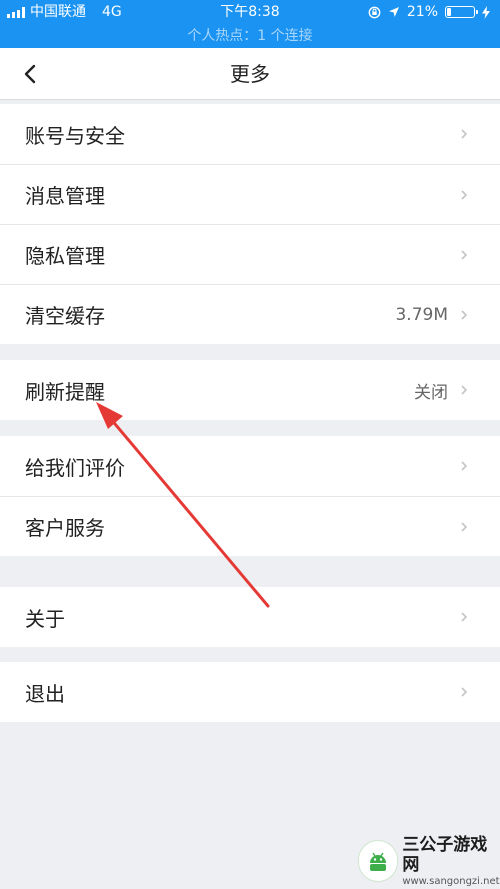 The height and width of the screenshot is (889, 500). Describe the element at coordinates (189, 512) in the screenshot. I see `arrow-shaft` at that location.